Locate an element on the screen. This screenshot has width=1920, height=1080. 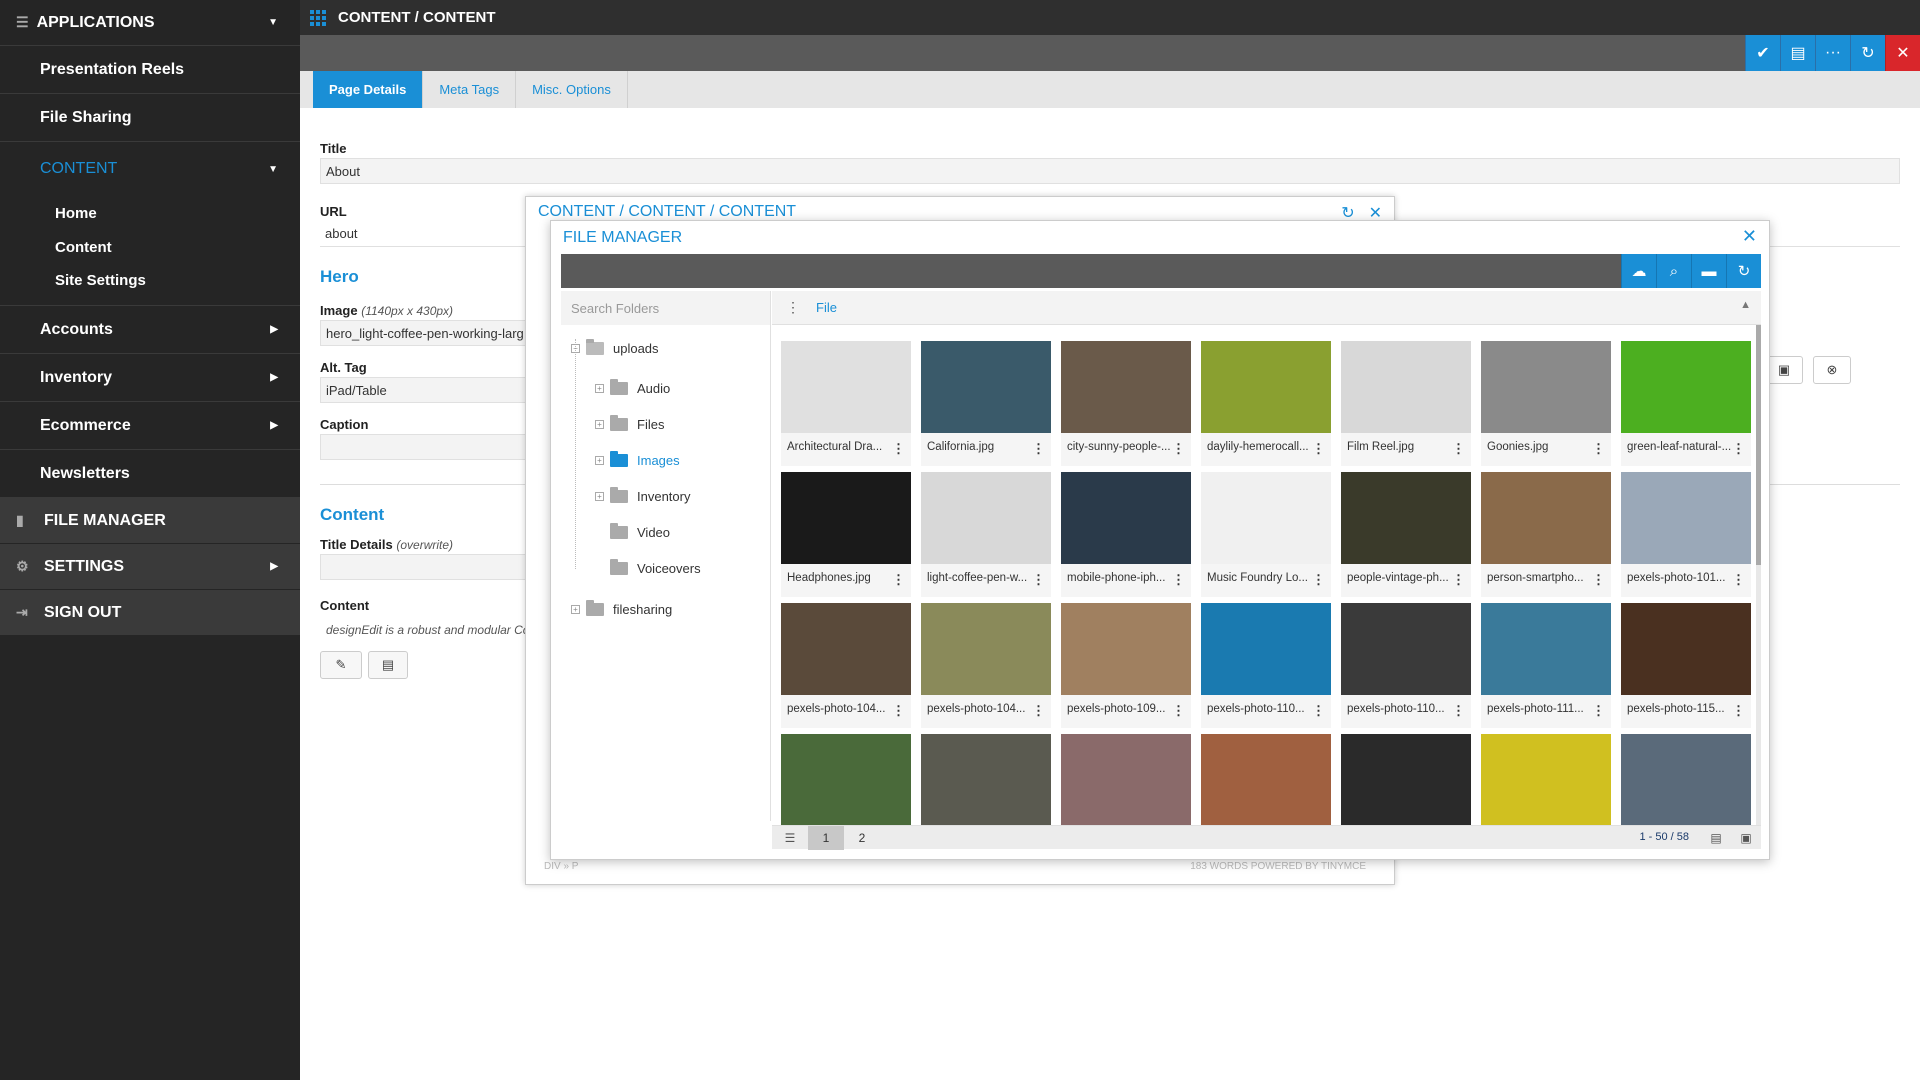
file-thumbnail: Goonies.jpg ⋮ is located at coordinates (1546, 403).